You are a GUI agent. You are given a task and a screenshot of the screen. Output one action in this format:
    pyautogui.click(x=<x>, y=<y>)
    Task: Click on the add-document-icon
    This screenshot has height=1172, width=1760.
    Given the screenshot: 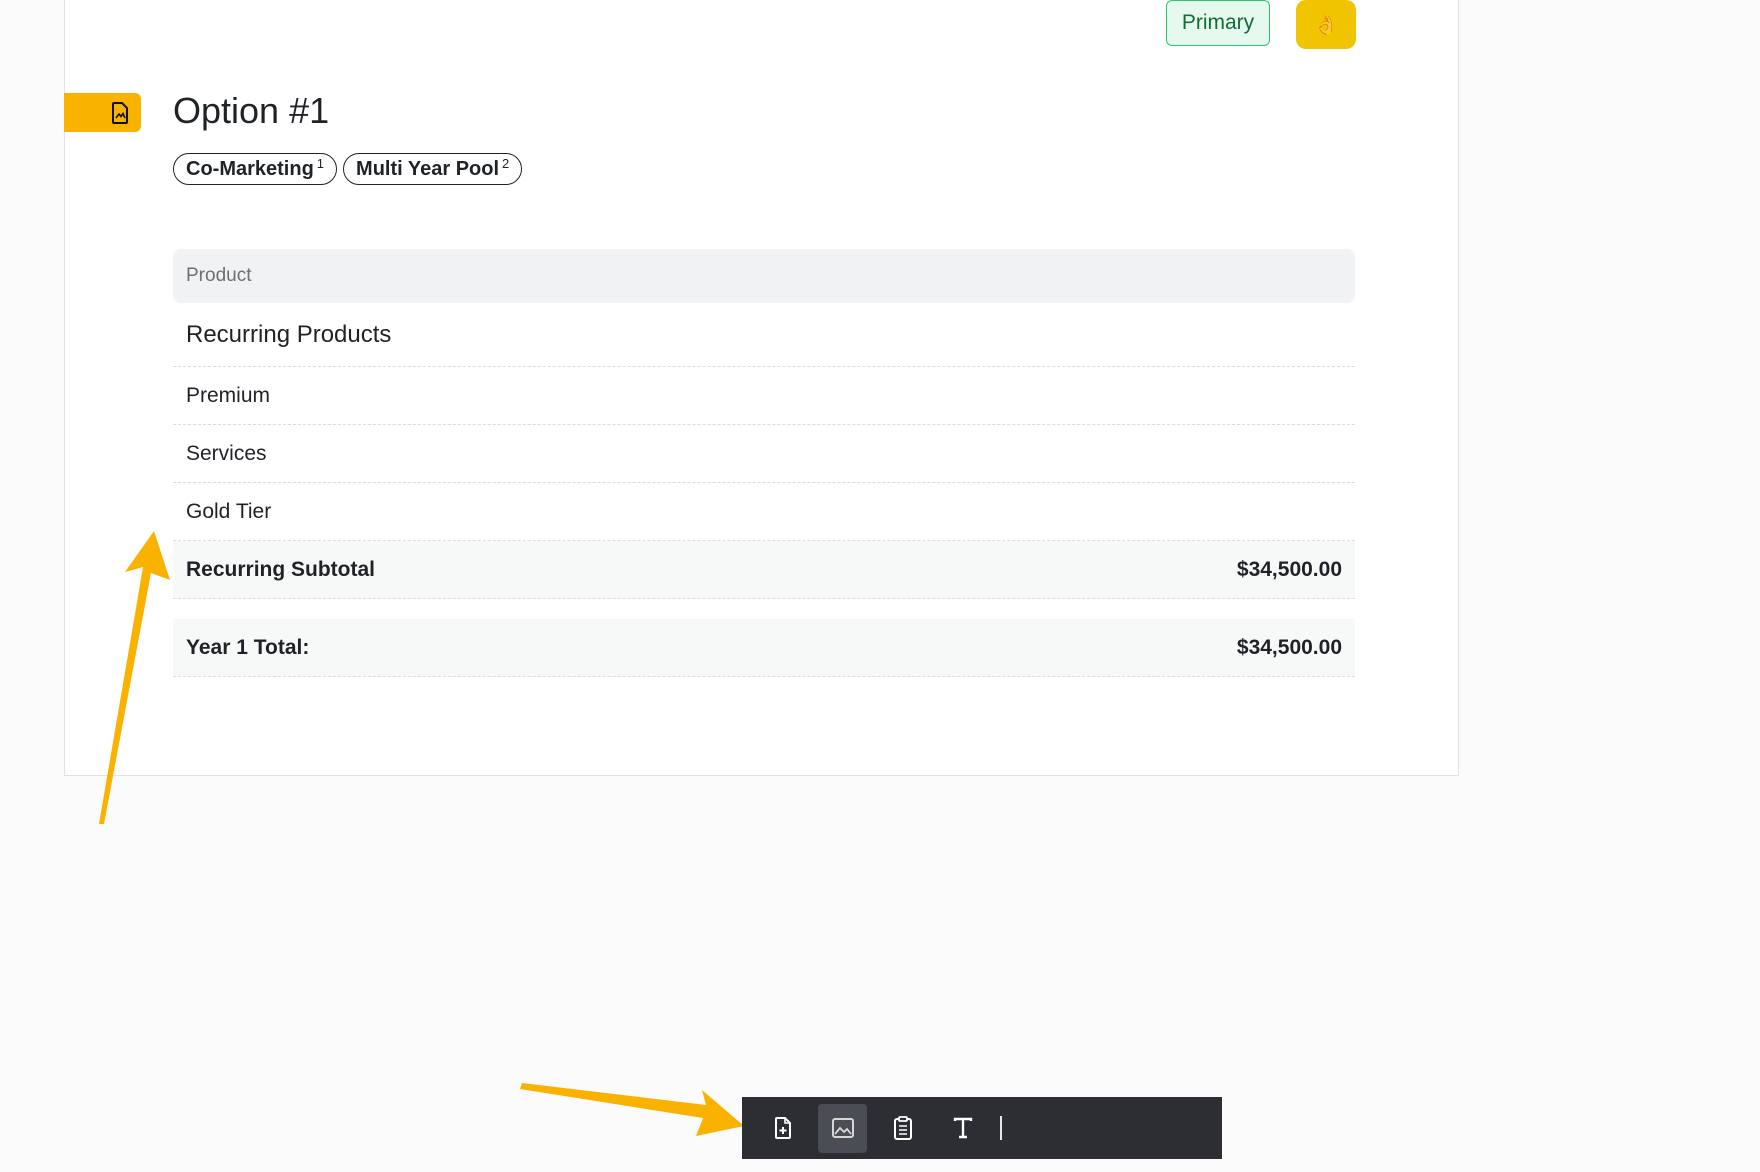 What is the action you would take?
    pyautogui.click(x=782, y=1128)
    